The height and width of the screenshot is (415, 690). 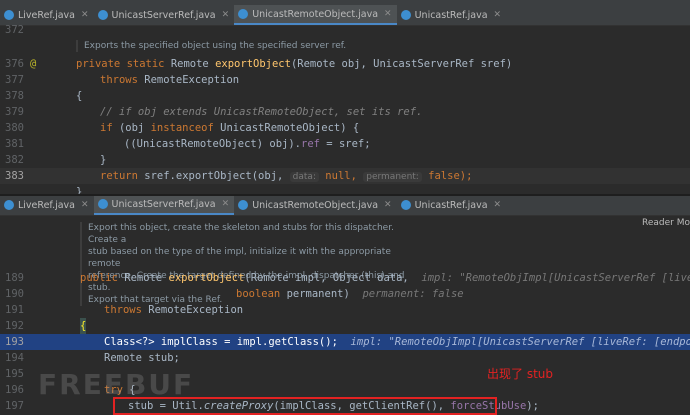 What do you see at coordinates (14, 176) in the screenshot?
I see `line-number: 383` at bounding box center [14, 176].